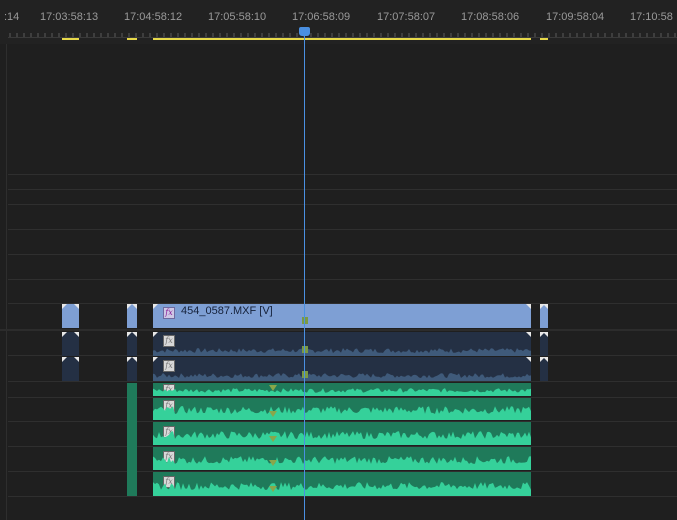 The image size is (677, 520). What do you see at coordinates (6, 282) in the screenshot?
I see `track-header-edge` at bounding box center [6, 282].